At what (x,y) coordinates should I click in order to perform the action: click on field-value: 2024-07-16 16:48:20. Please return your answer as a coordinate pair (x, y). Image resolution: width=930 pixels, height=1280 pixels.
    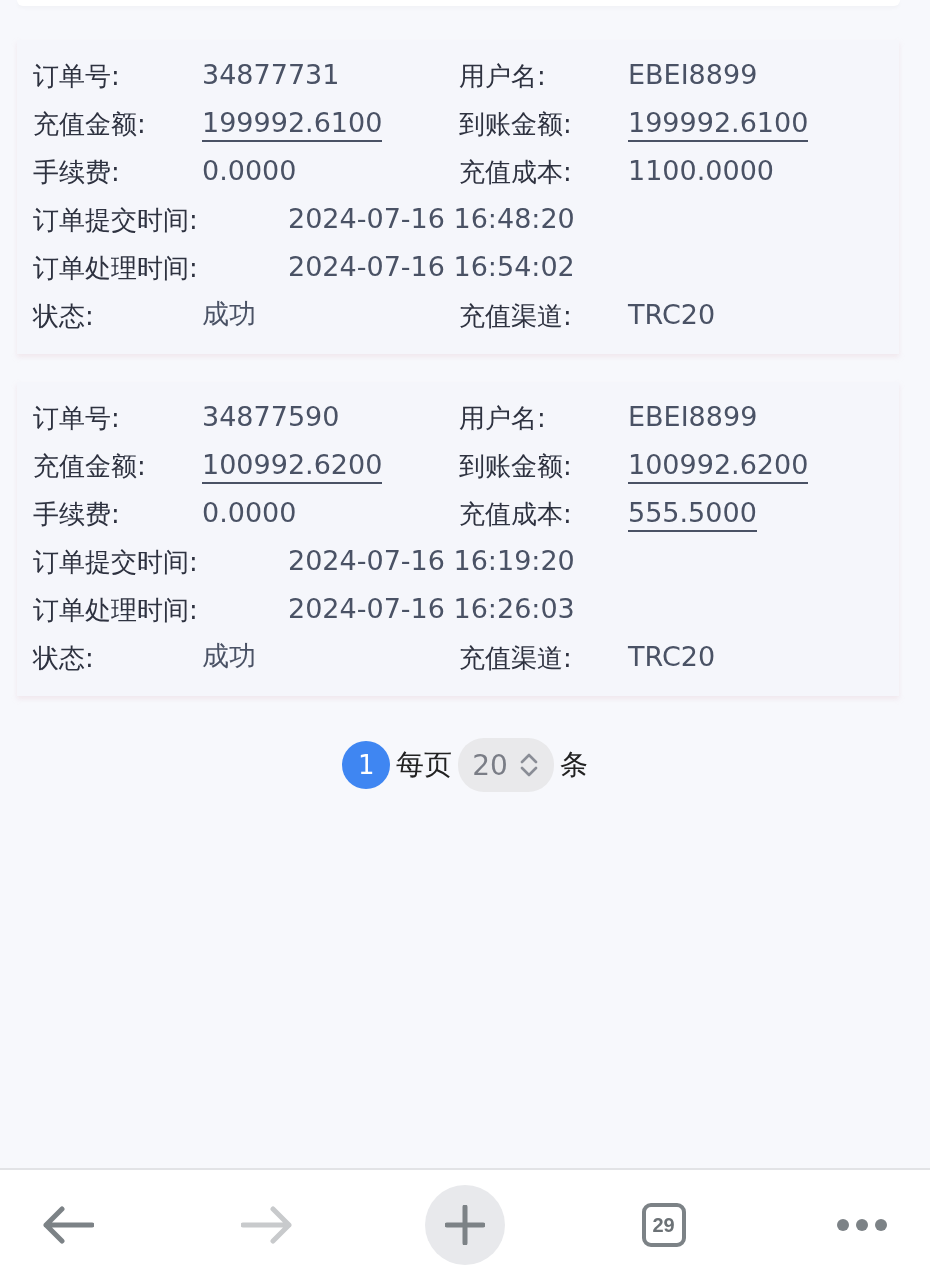
    Looking at the image, I should click on (431, 219).